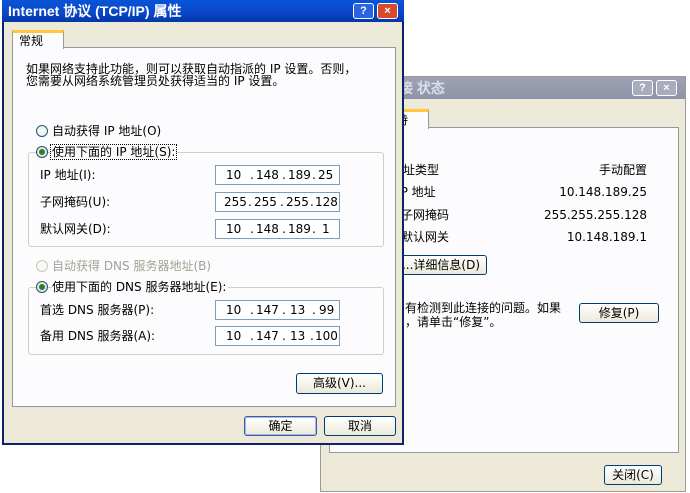 The height and width of the screenshot is (493, 690). I want to click on cancel-button: 取消, so click(360, 426).